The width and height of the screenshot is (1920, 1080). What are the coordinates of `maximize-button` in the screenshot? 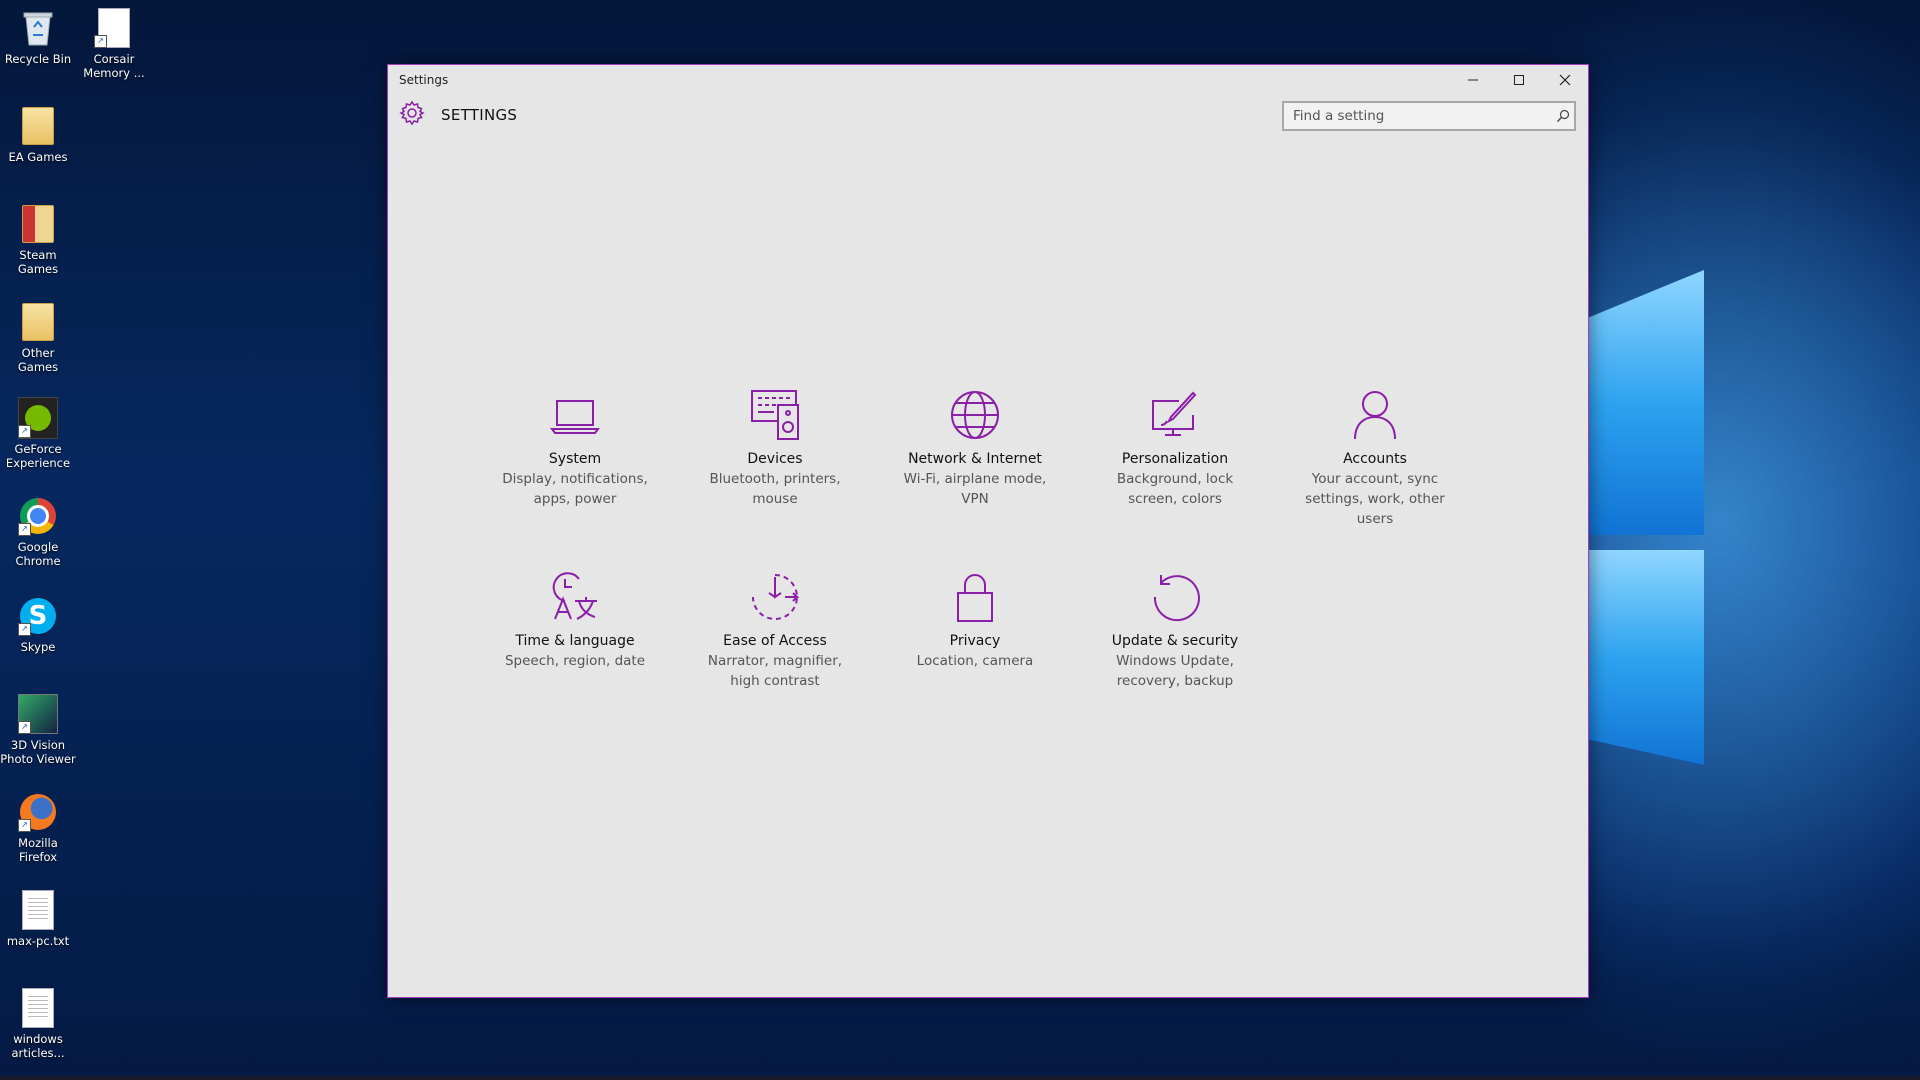 It's located at (1519, 80).